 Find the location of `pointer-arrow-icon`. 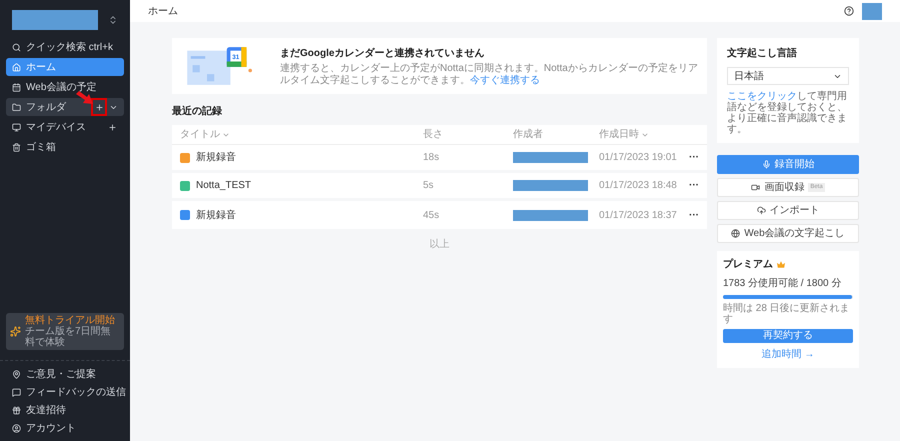

pointer-arrow-icon is located at coordinates (85, 98).